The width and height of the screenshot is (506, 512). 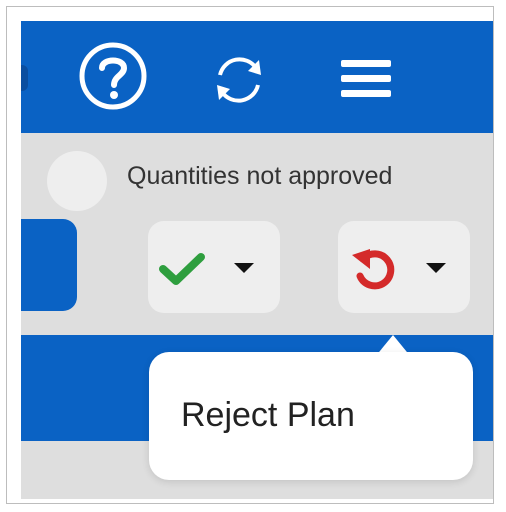 I want to click on sync-icon, so click(x=239, y=80).